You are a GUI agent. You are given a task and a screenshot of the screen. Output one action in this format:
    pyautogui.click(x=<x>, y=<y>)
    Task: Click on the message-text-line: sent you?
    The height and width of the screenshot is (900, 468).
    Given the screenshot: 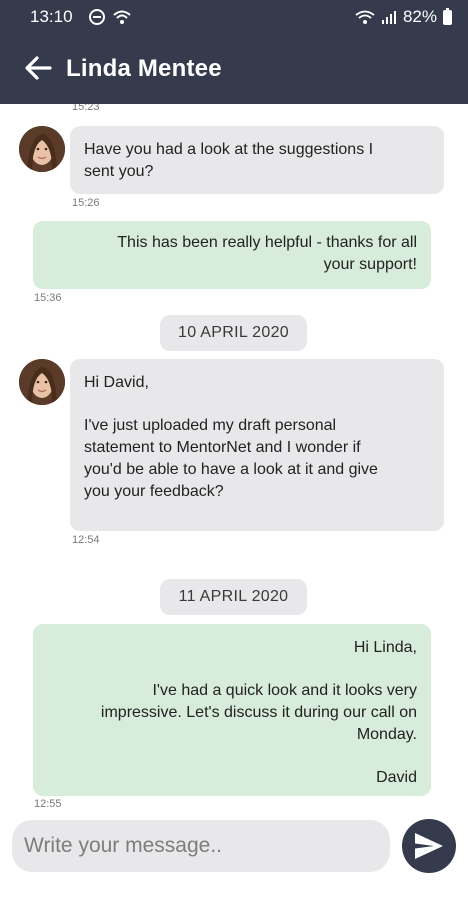 What is the action you would take?
    pyautogui.click(x=119, y=171)
    